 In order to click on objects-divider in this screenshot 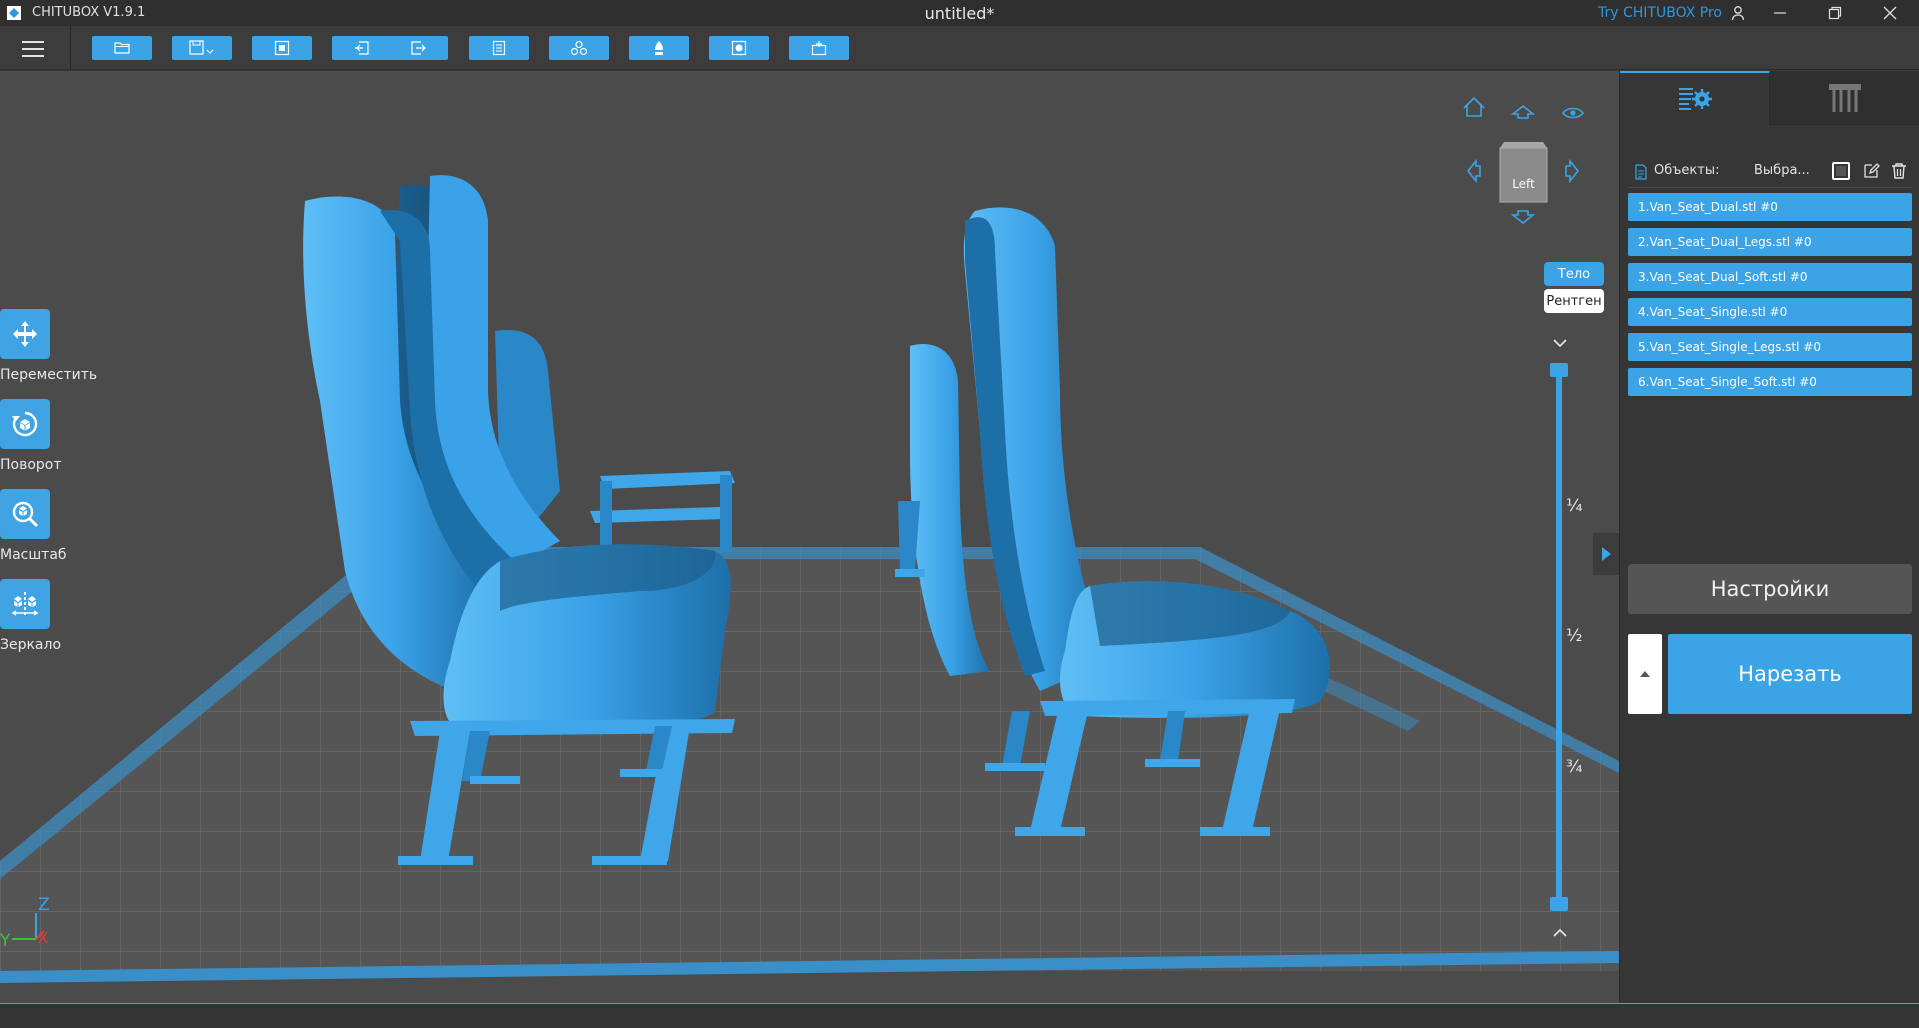, I will do `click(1770, 187)`.